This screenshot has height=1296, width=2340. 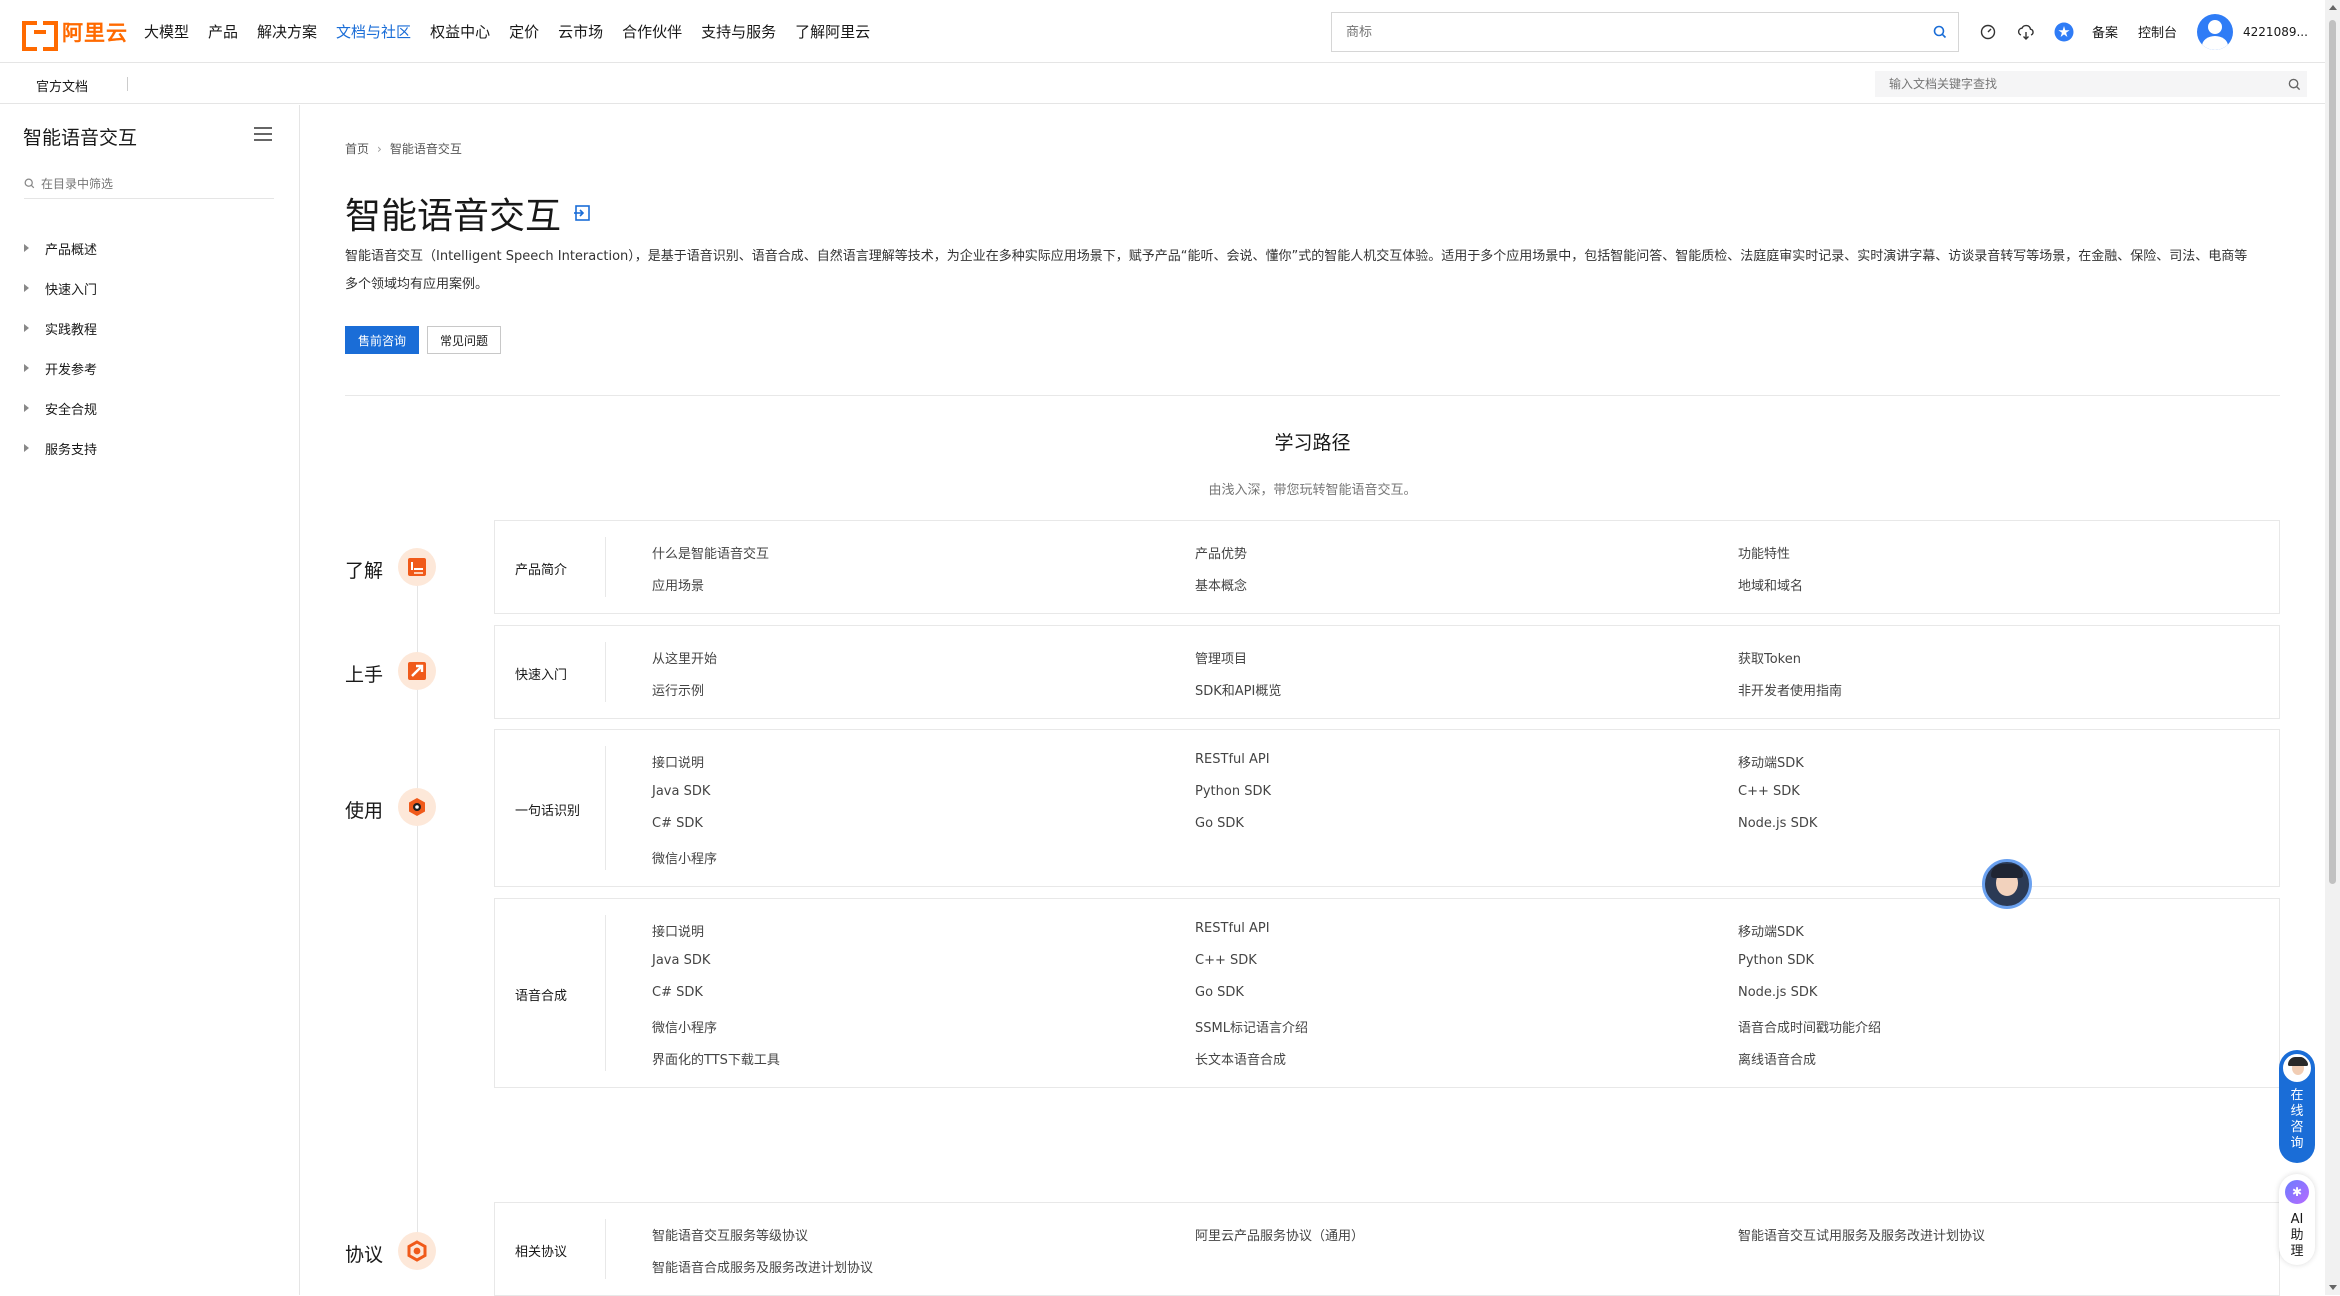 What do you see at coordinates (2085, 84) in the screenshot?
I see `doc-search-input` at bounding box center [2085, 84].